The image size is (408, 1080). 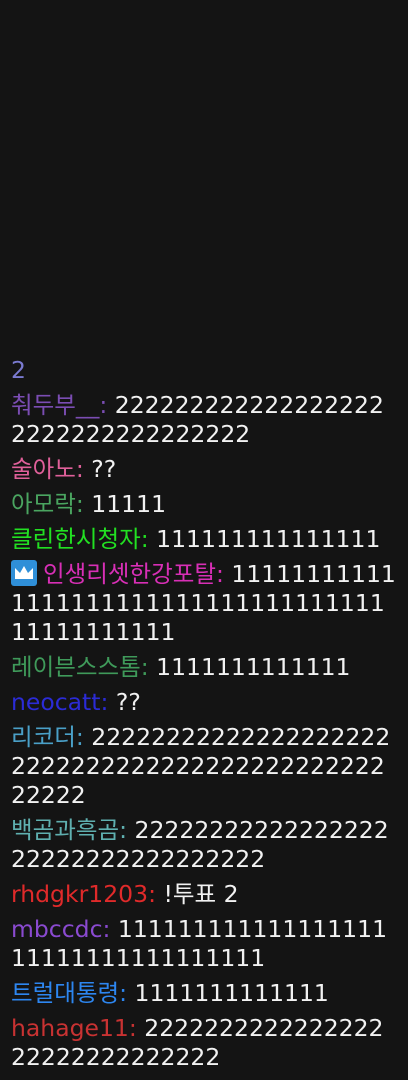 What do you see at coordinates (204, 1043) in the screenshot?
I see `chat-message: hahage11: 222222222222222222222222222222` at bounding box center [204, 1043].